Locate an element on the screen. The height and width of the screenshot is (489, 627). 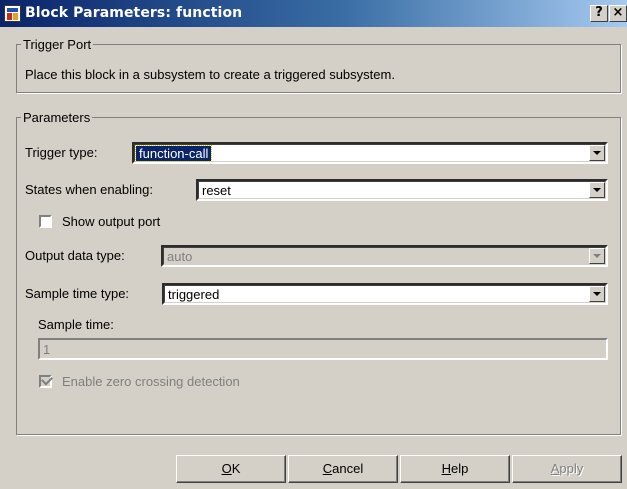
show-output-port-checkbox is located at coordinates (45, 221).